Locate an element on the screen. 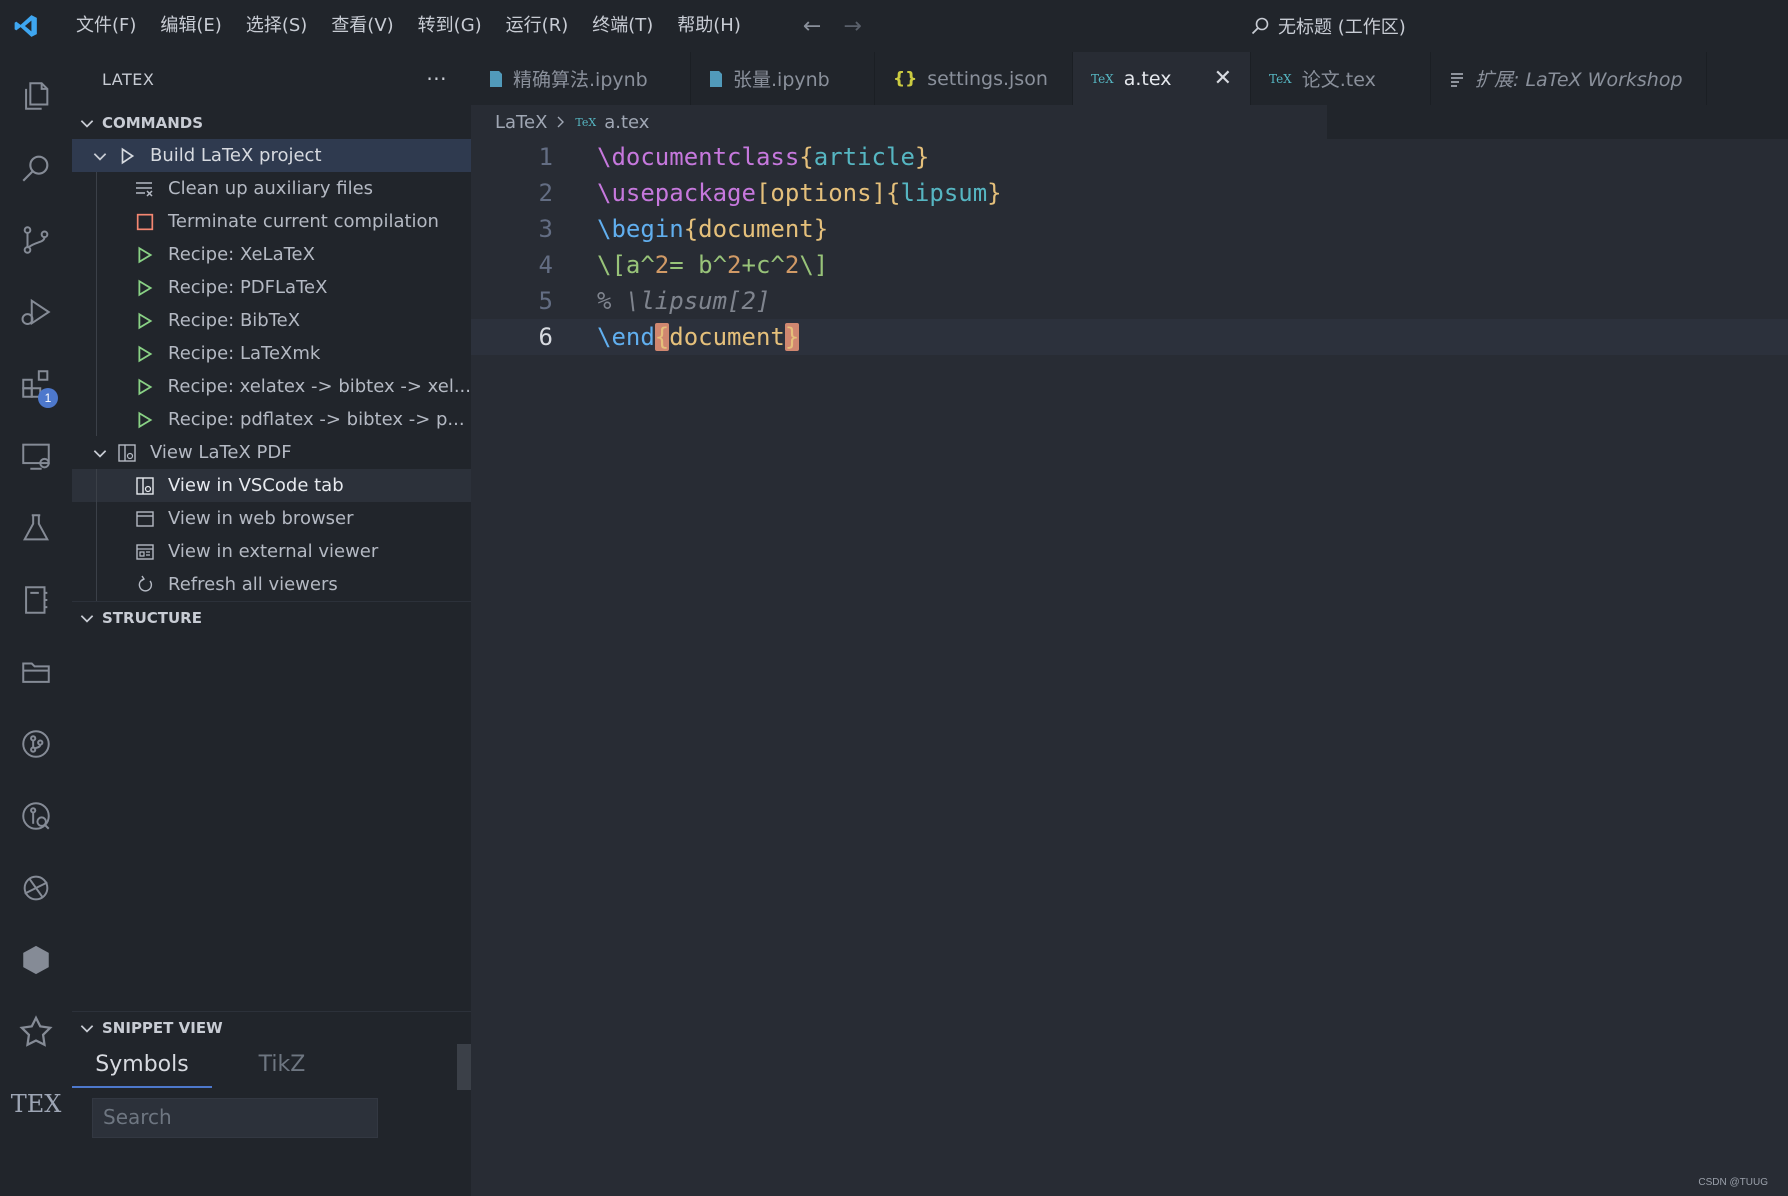 This screenshot has height=1196, width=1788. menu-terminal: 终端(T) is located at coordinates (622, 26).